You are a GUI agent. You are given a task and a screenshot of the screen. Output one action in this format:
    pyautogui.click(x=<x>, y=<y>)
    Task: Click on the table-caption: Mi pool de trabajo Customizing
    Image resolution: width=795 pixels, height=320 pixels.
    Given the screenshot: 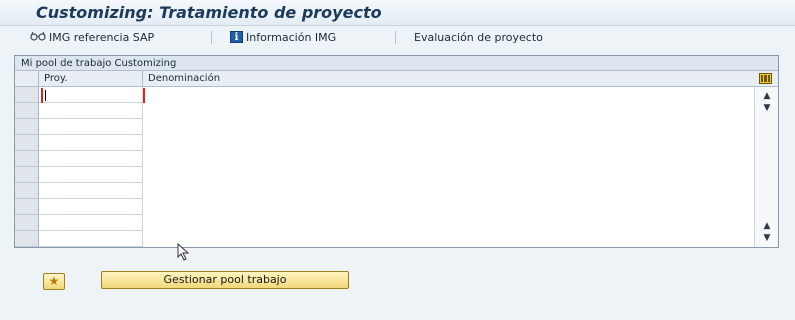 What is the action you would take?
    pyautogui.click(x=396, y=63)
    